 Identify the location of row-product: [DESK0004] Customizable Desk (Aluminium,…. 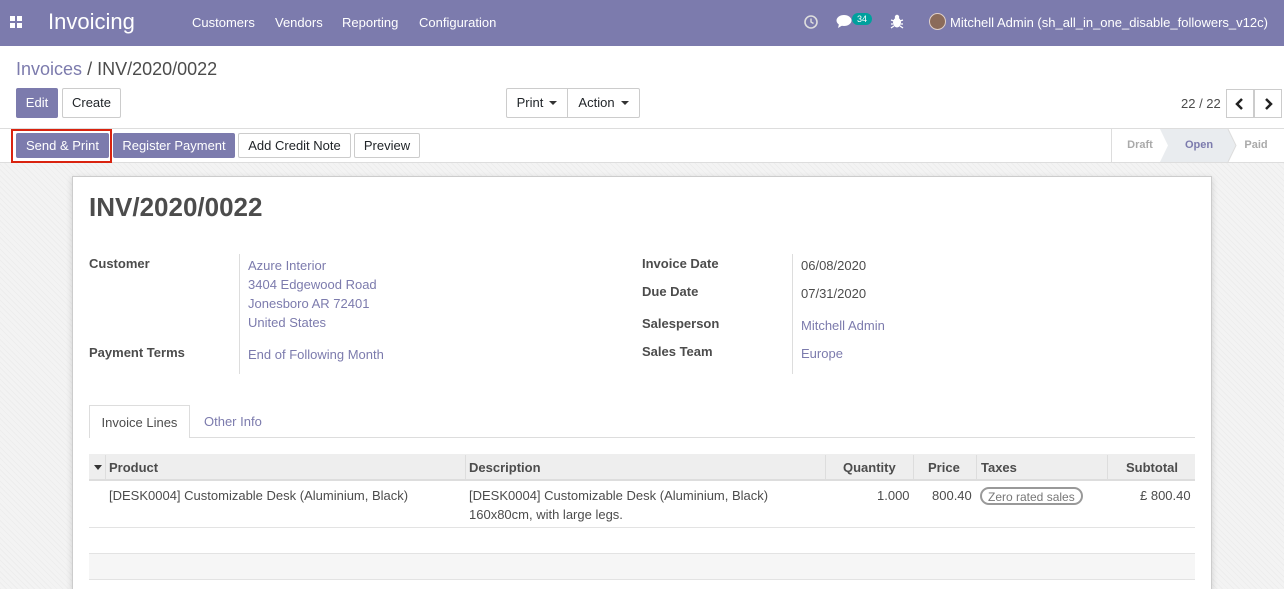
(258, 495).